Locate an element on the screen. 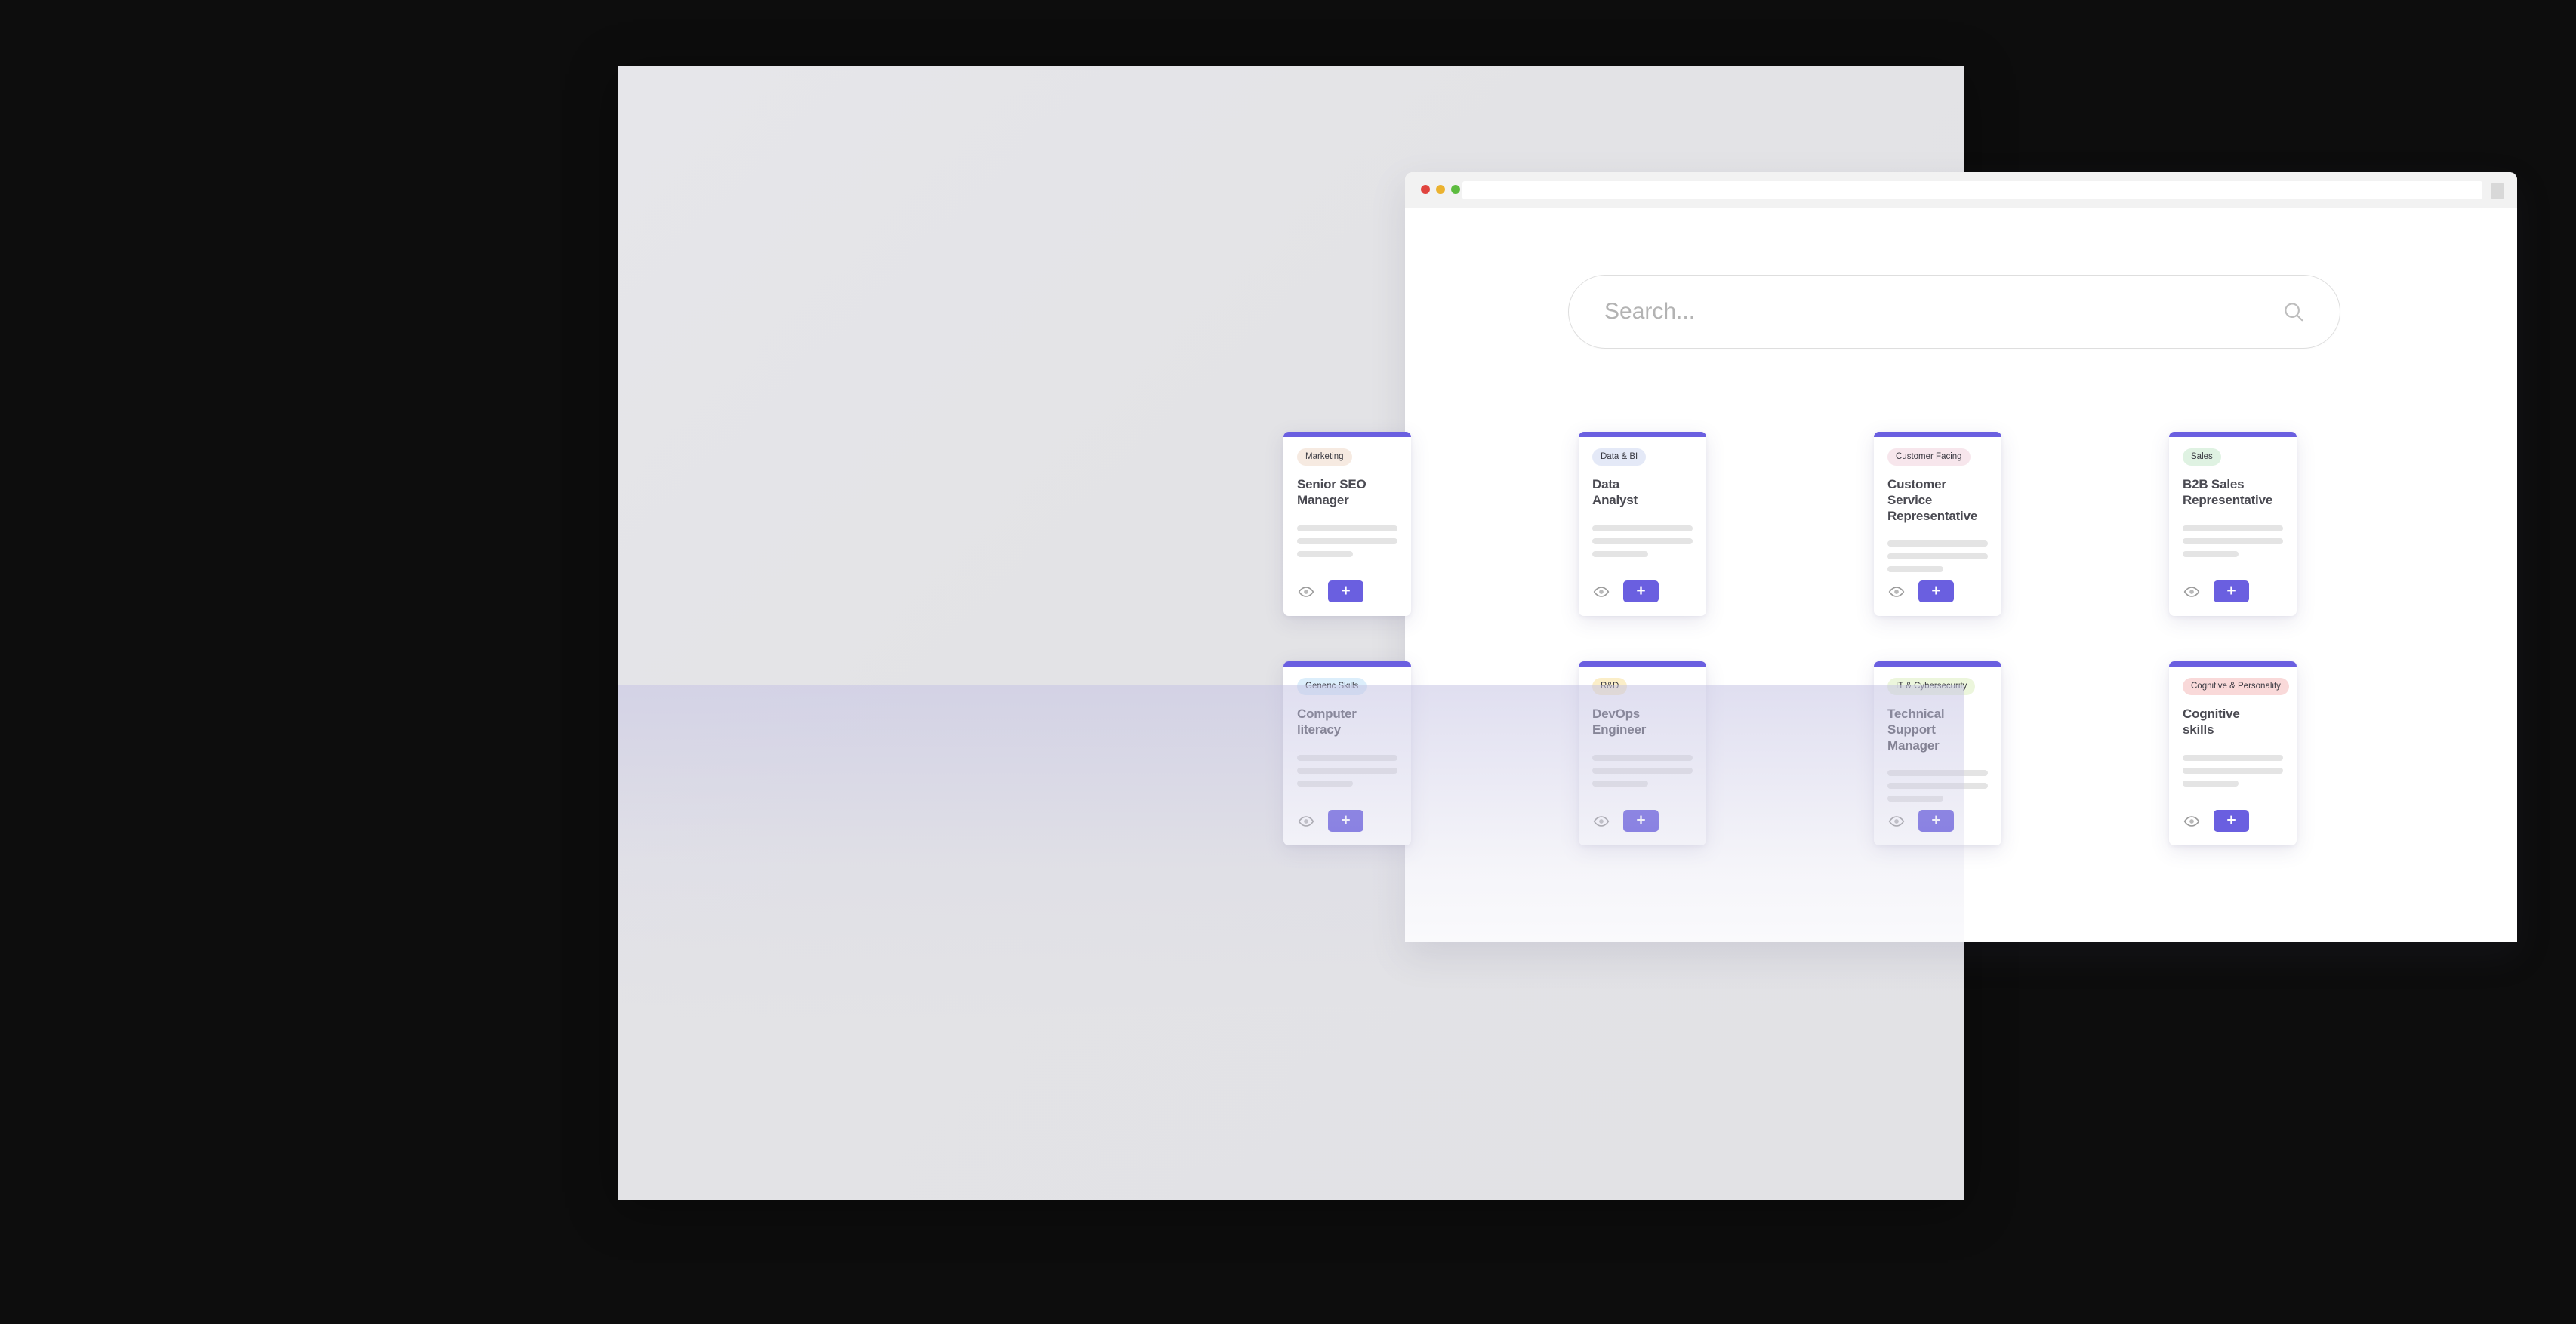 This screenshot has height=1324, width=2576. category-badge: Data & BI is located at coordinates (1619, 457).